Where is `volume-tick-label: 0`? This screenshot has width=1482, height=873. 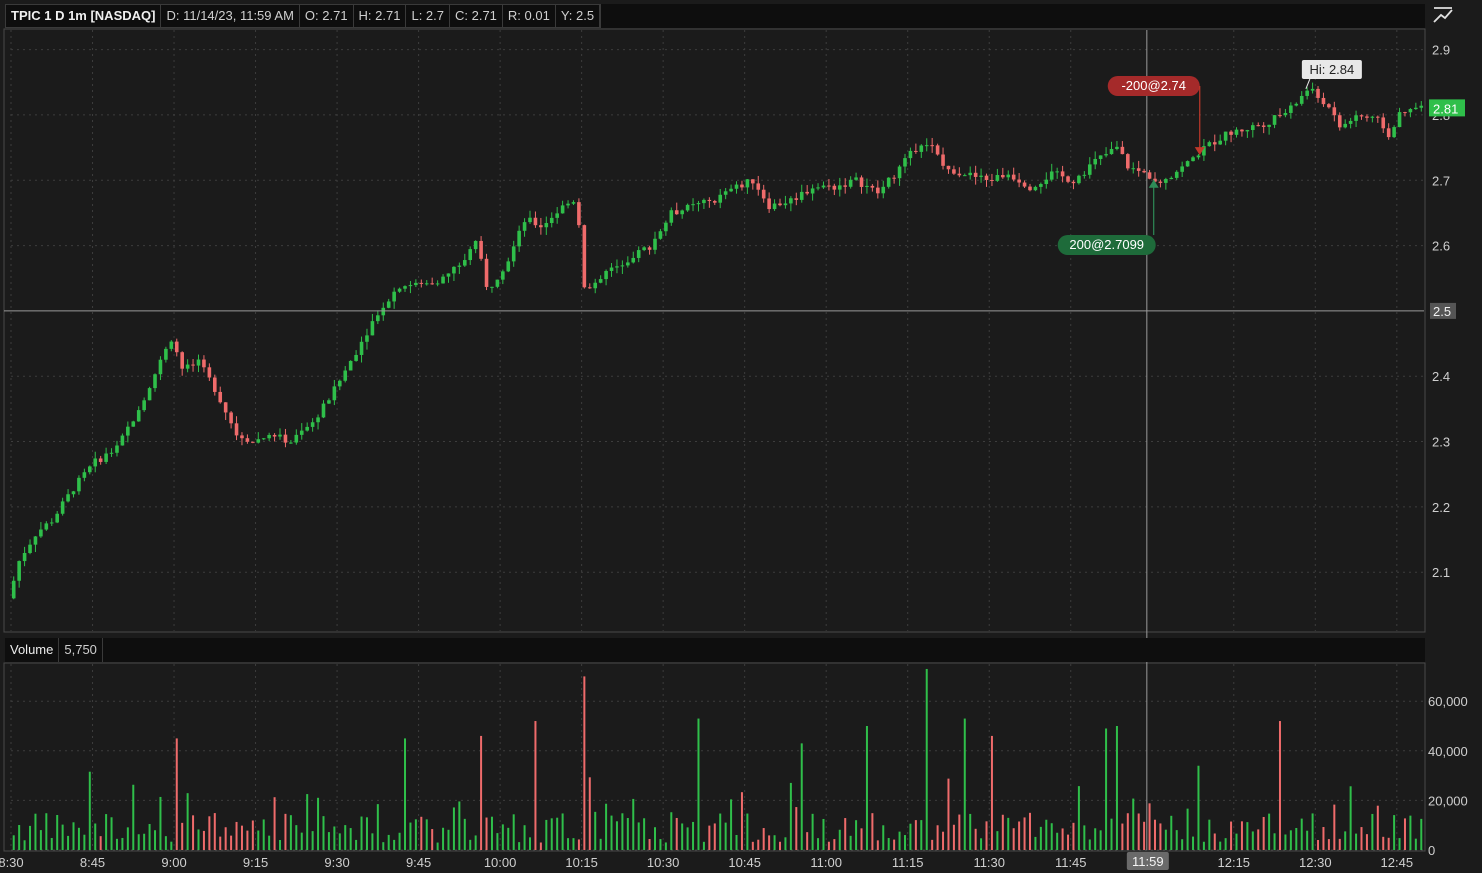
volume-tick-label: 0 is located at coordinates (1431, 850).